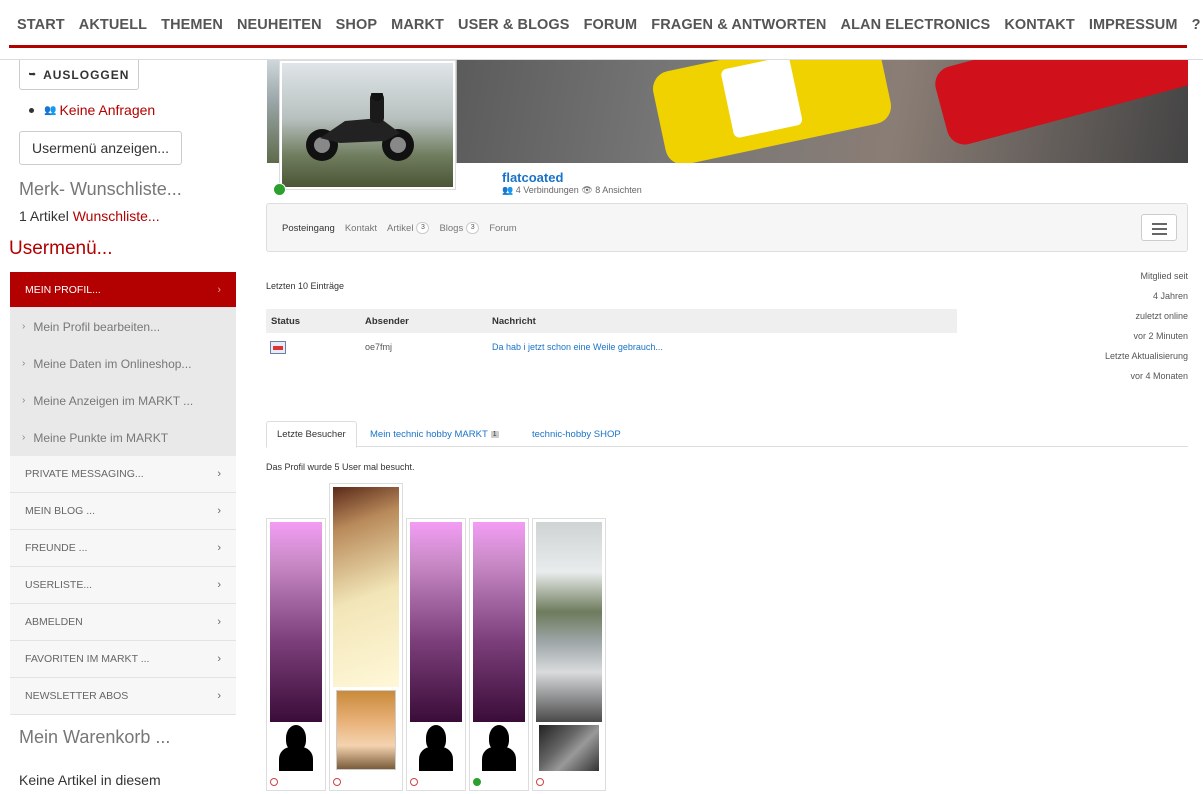 The width and height of the screenshot is (1203, 794). I want to click on logout-button: ➥ AUSLOGGEN, so click(79, 75).